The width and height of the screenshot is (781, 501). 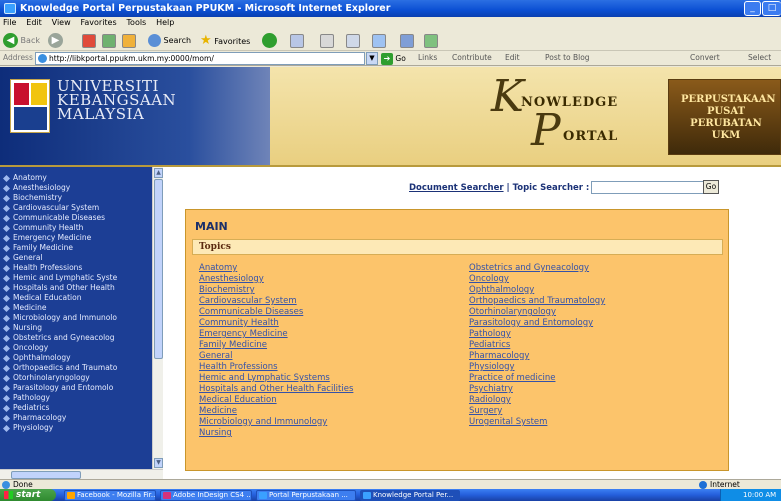 I want to click on topic-link: Practice of medicine, so click(x=537, y=378).